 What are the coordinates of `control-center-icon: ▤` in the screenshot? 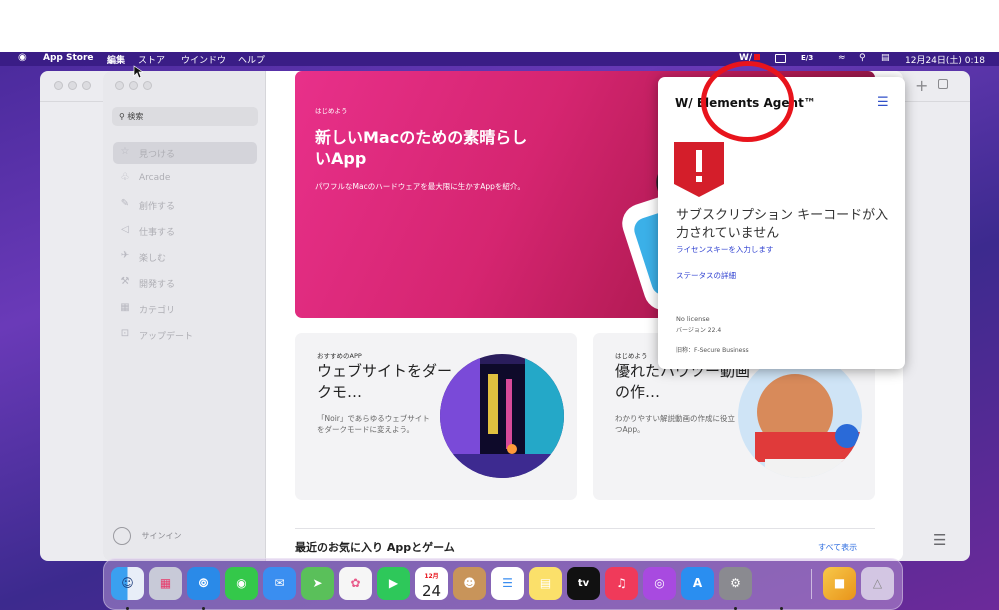 It's located at (885, 58).